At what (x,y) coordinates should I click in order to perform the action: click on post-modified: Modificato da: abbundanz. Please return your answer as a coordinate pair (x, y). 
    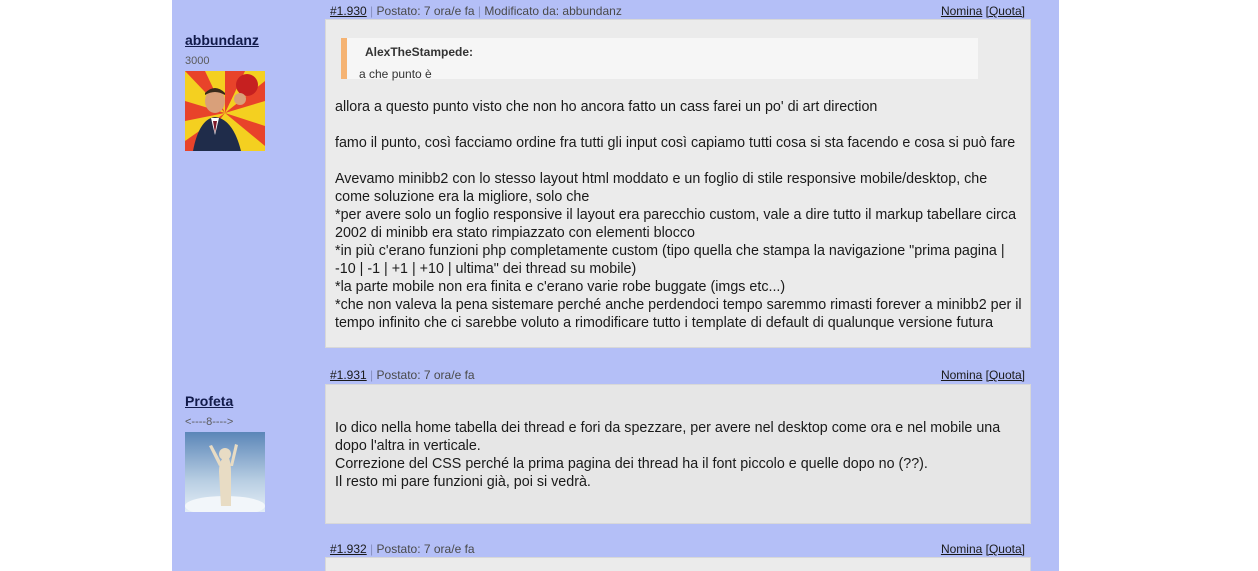
    Looking at the image, I should click on (553, 11).